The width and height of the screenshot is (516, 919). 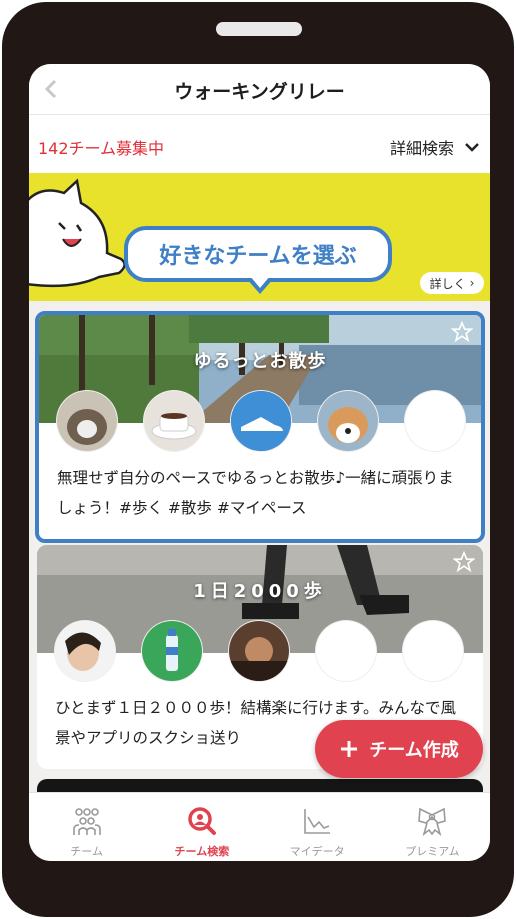 What do you see at coordinates (258, 254) in the screenshot?
I see `guide-bubble: 好きなチームを選ぶ` at bounding box center [258, 254].